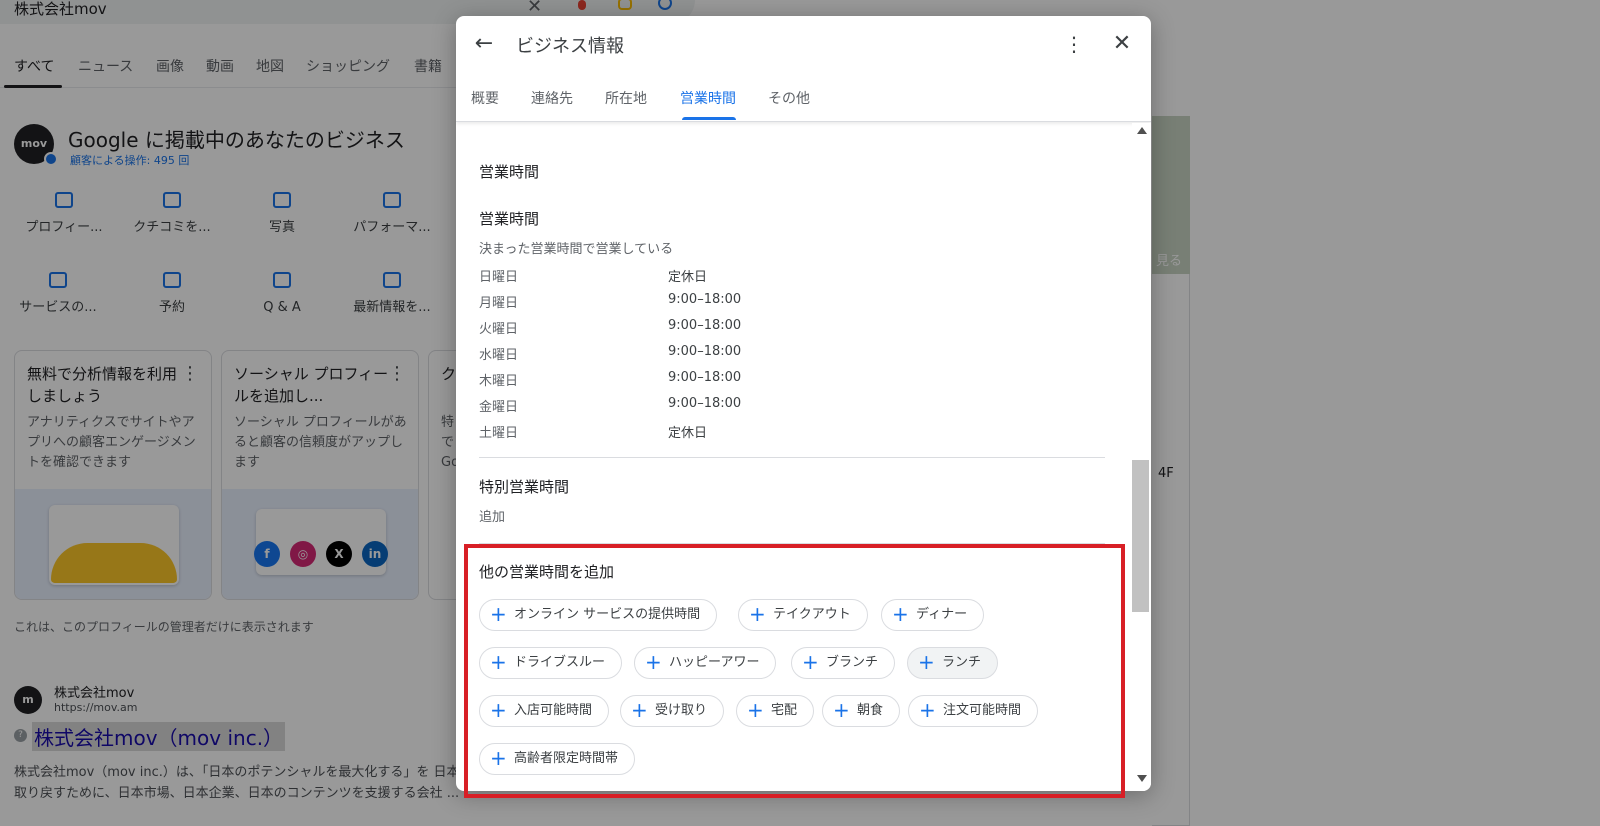  Describe the element at coordinates (708, 98) in the screenshot. I see `tab-hours: 営業時間` at that location.